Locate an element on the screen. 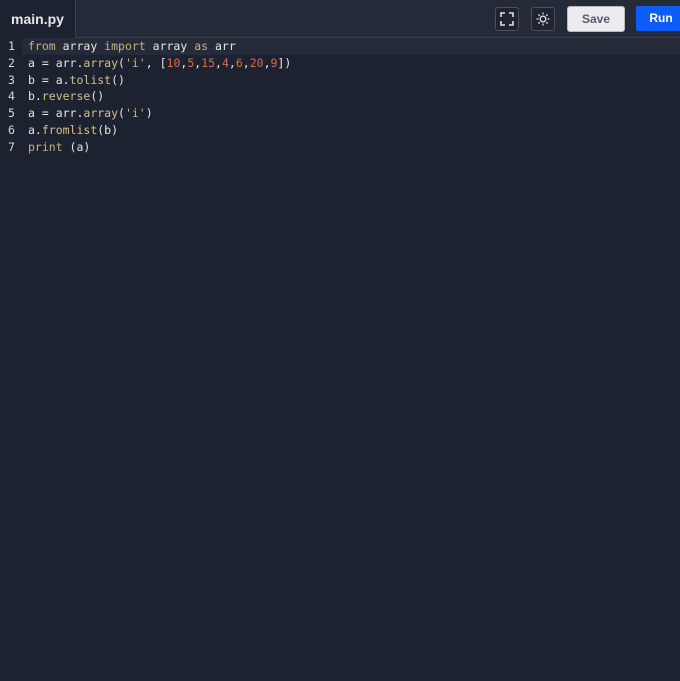 The width and height of the screenshot is (680, 681). line-number: 6 is located at coordinates (11, 129).